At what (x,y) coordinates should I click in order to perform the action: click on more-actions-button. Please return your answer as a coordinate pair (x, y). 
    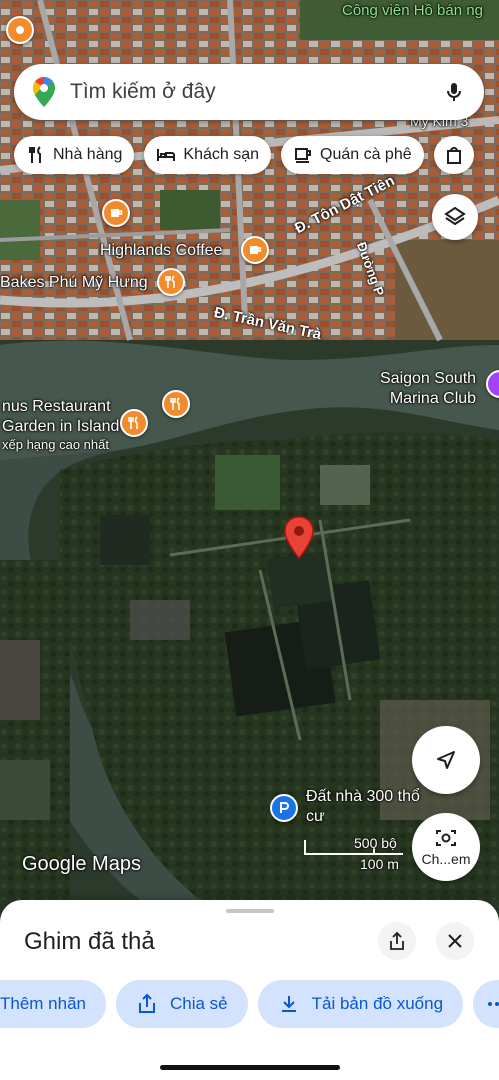
    Looking at the image, I should click on (486, 1004).